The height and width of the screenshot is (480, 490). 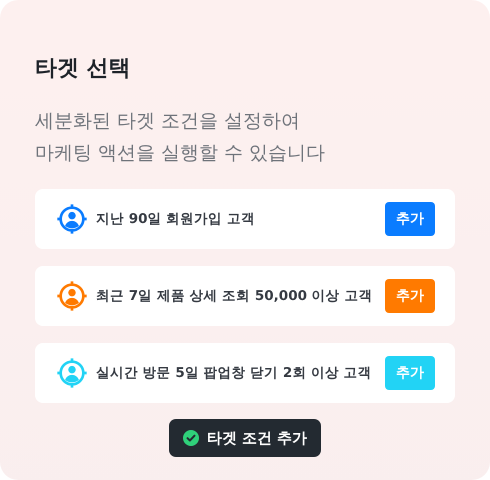 What do you see at coordinates (180, 153) in the screenshot?
I see `description-line: 마케팅 액션을 실행할 수 있습니다` at bounding box center [180, 153].